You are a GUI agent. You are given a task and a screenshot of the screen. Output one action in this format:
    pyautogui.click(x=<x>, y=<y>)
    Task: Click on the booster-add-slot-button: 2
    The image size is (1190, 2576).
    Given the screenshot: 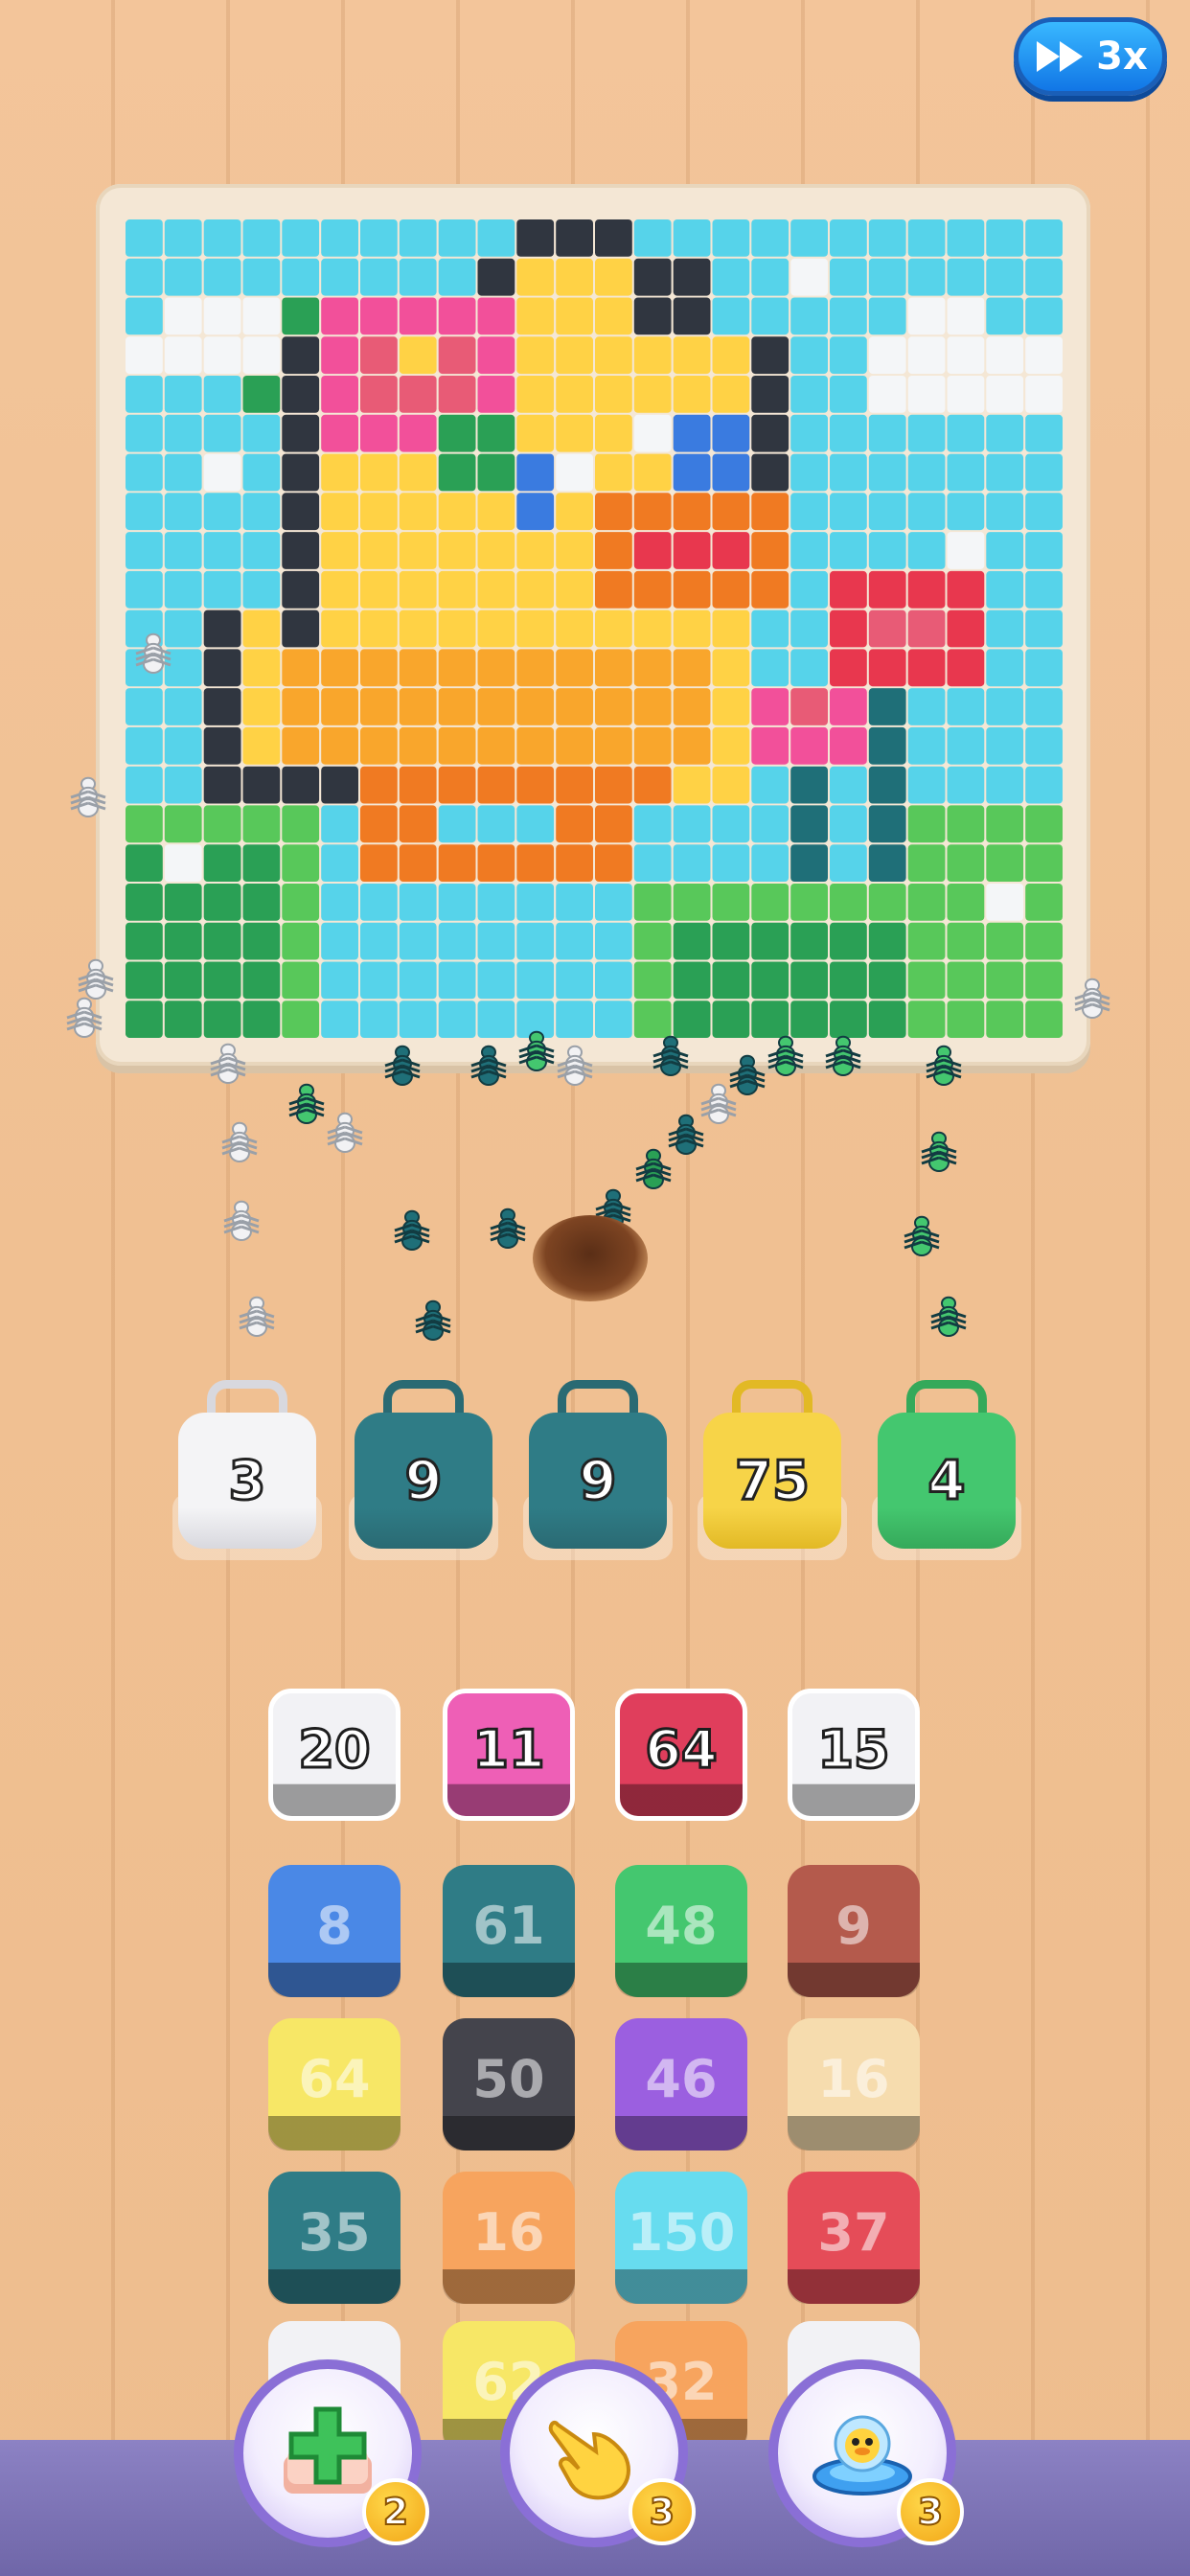 What is the action you would take?
    pyautogui.click(x=332, y=2453)
    